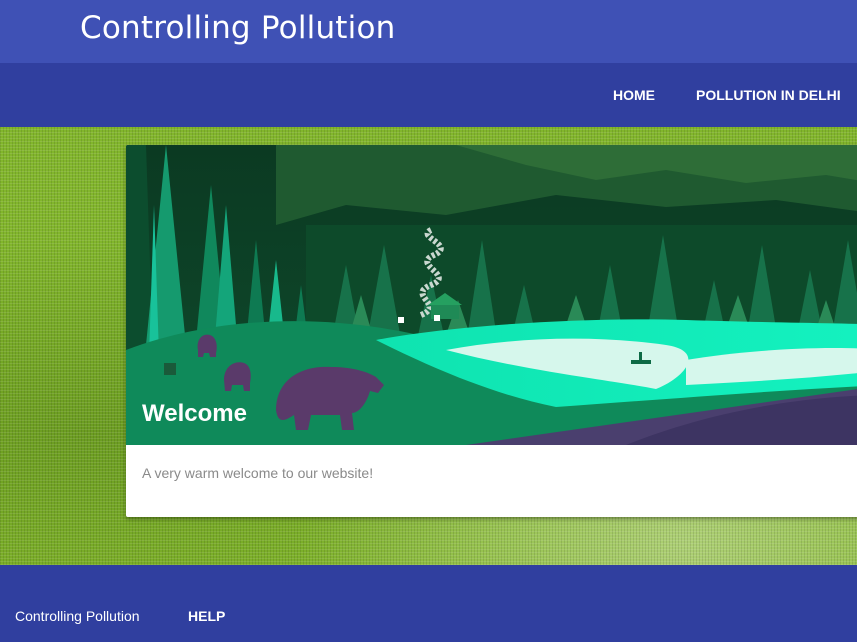  What do you see at coordinates (428, 603) in the screenshot?
I see `footer: Controlling Pollution HELP` at bounding box center [428, 603].